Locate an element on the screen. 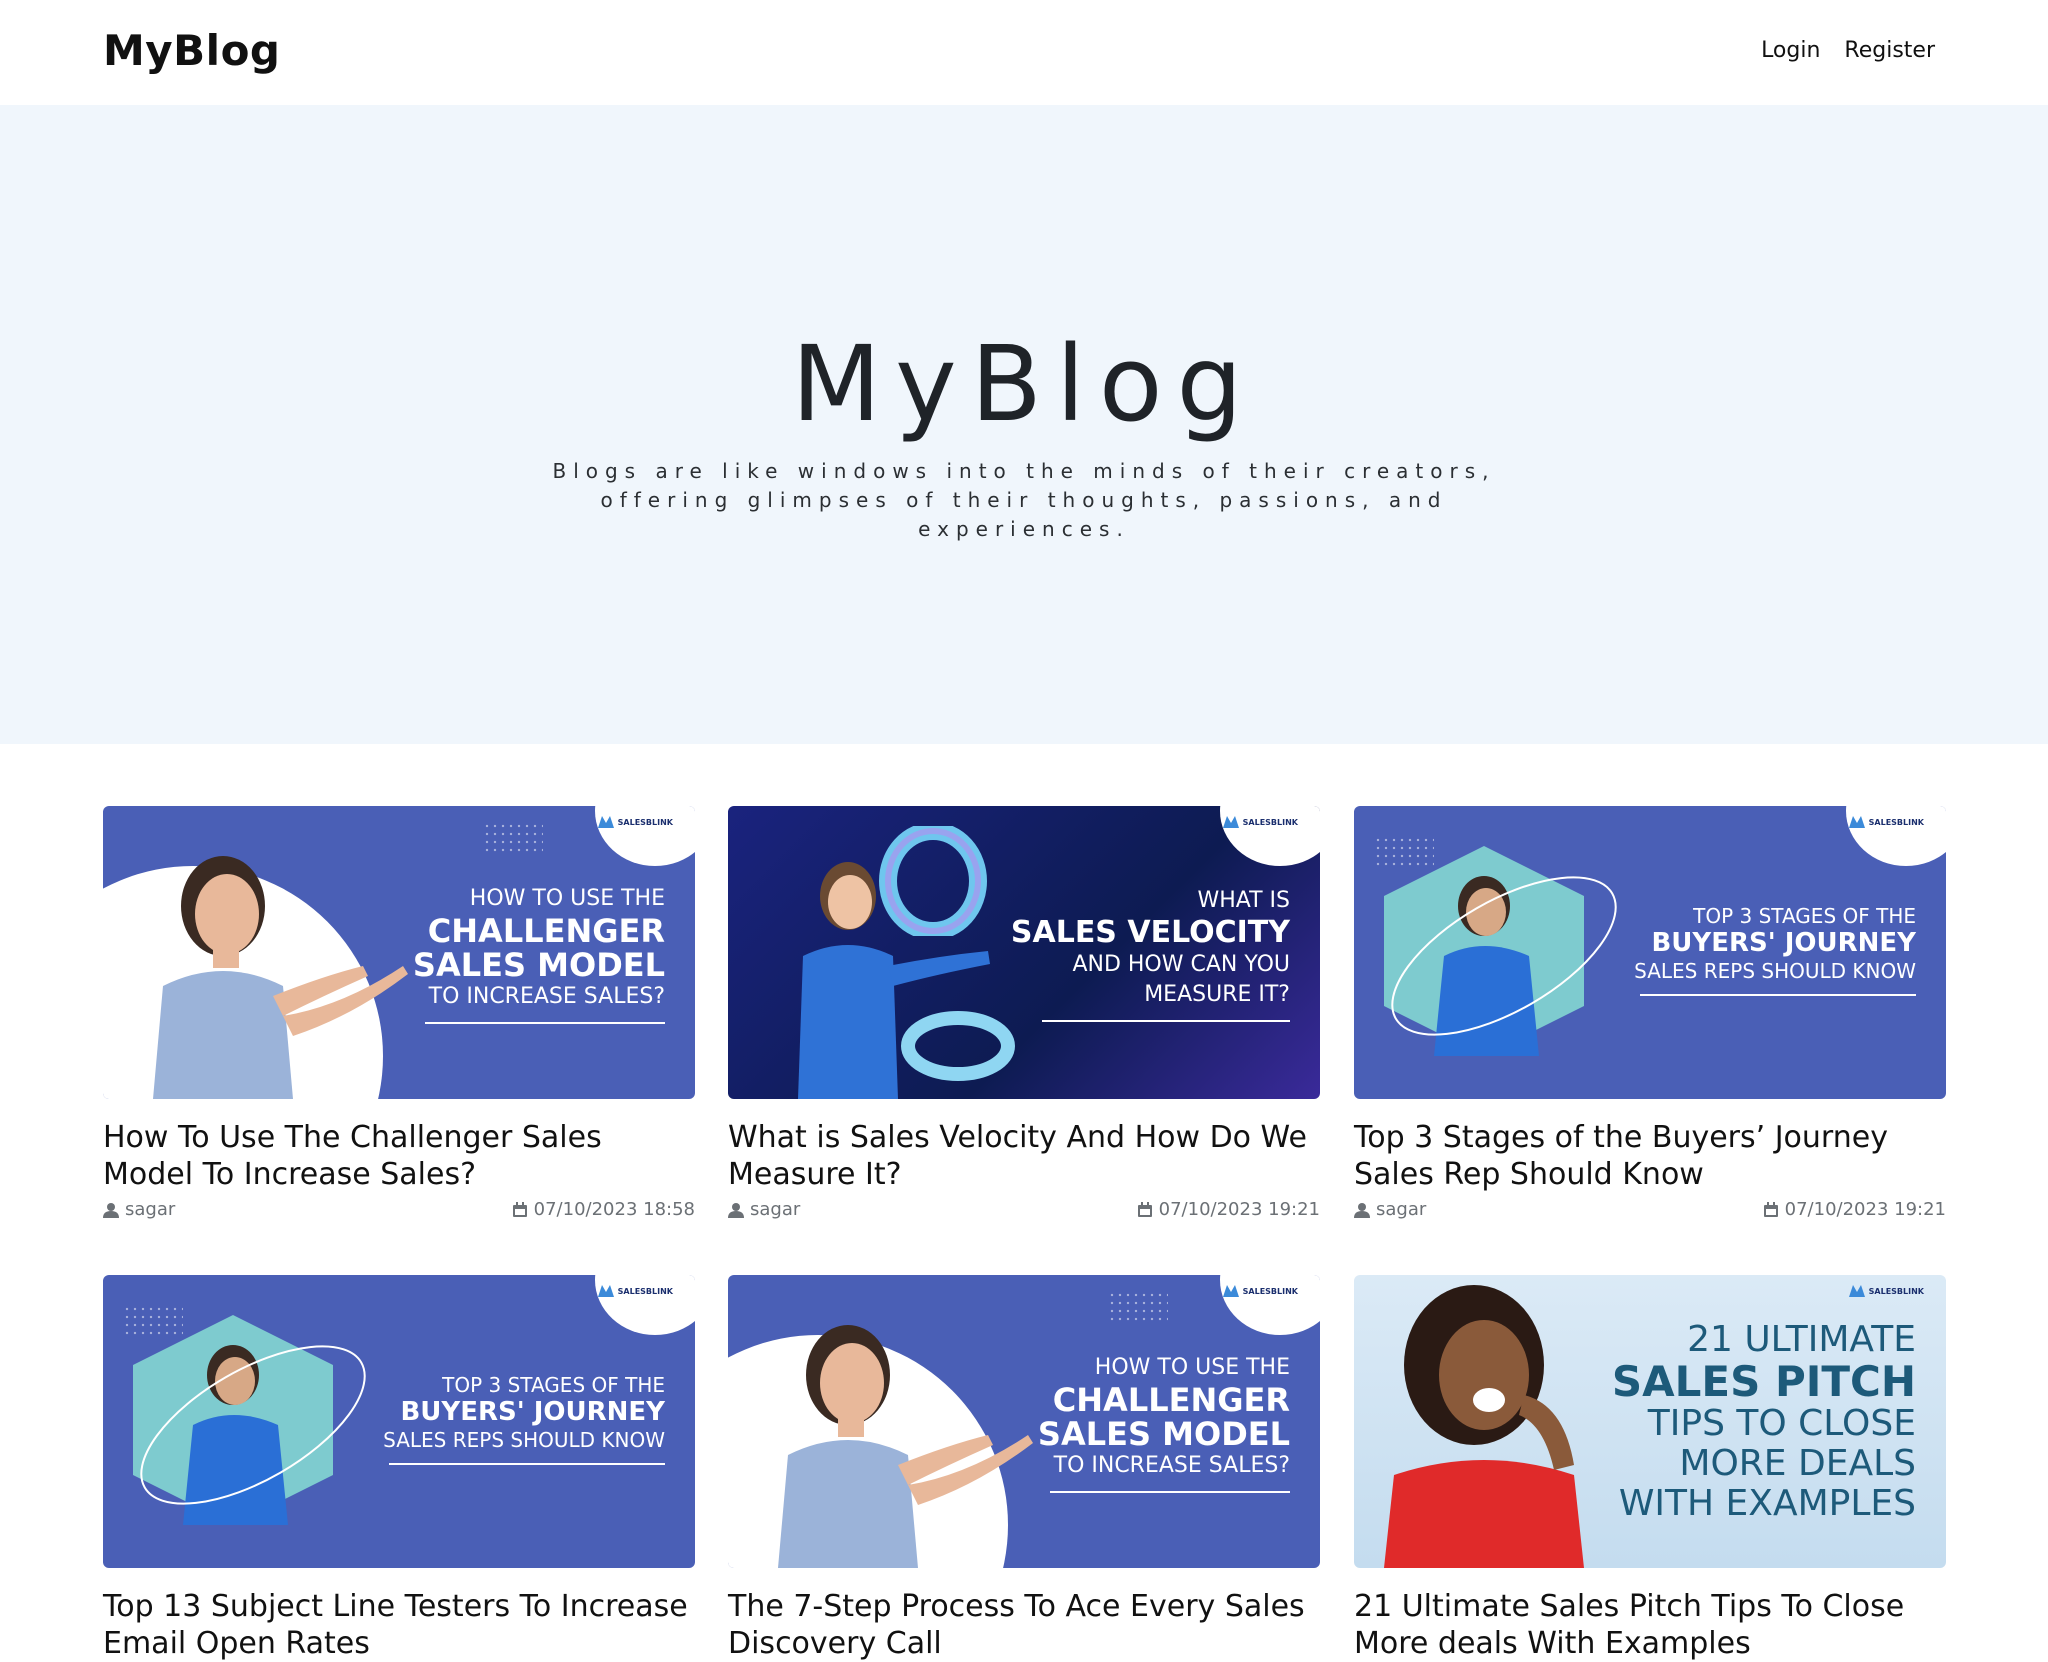  post-date: 07/10/2023 18:58 is located at coordinates (603, 1209).